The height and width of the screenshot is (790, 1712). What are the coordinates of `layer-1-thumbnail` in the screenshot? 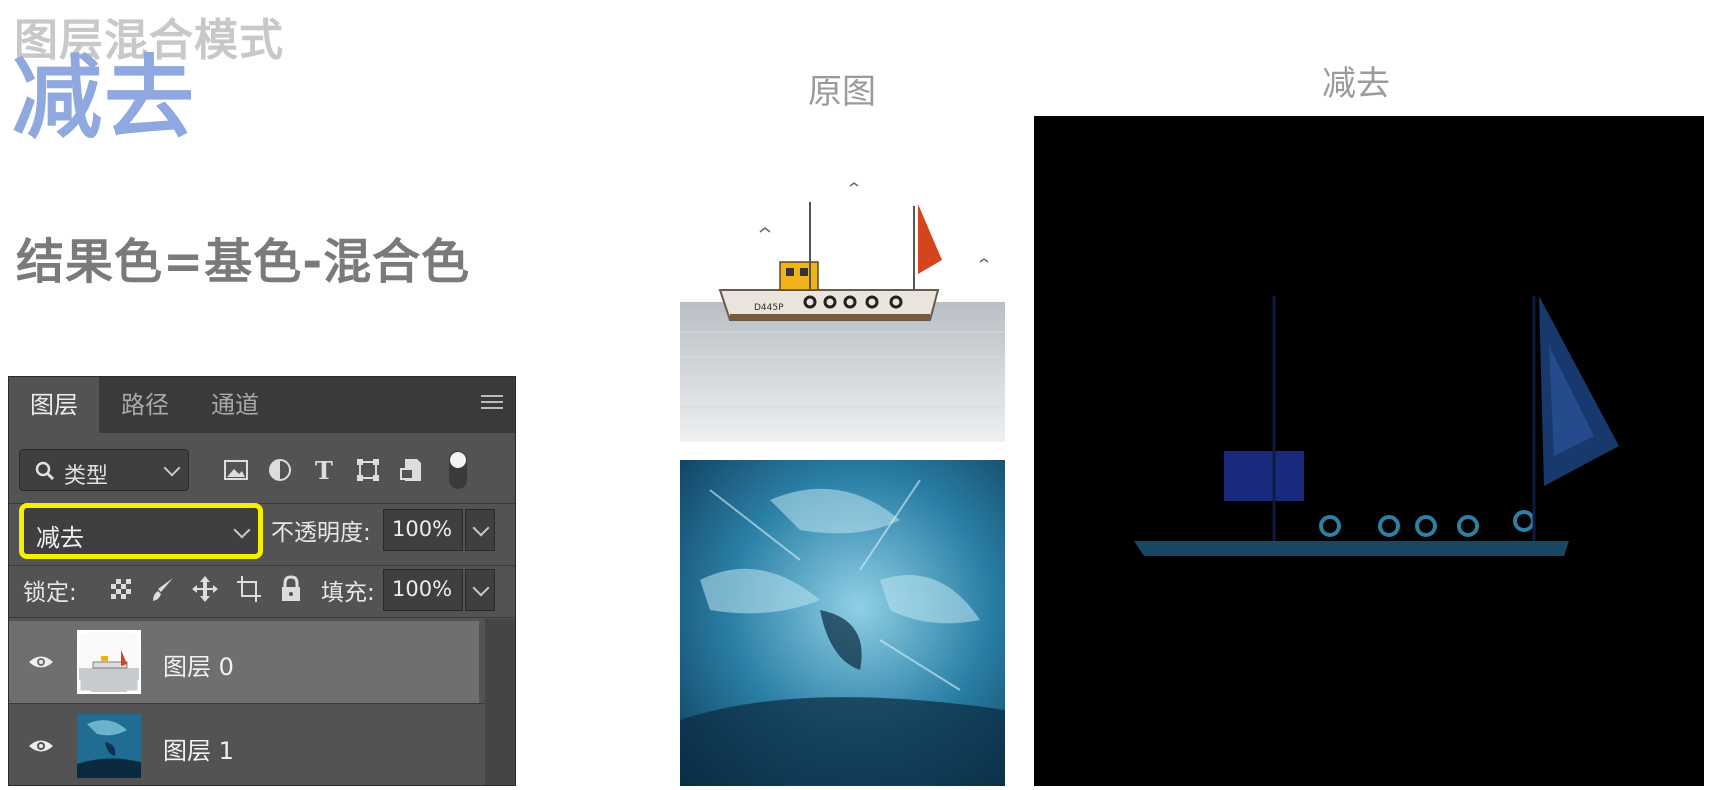 It's located at (109, 746).